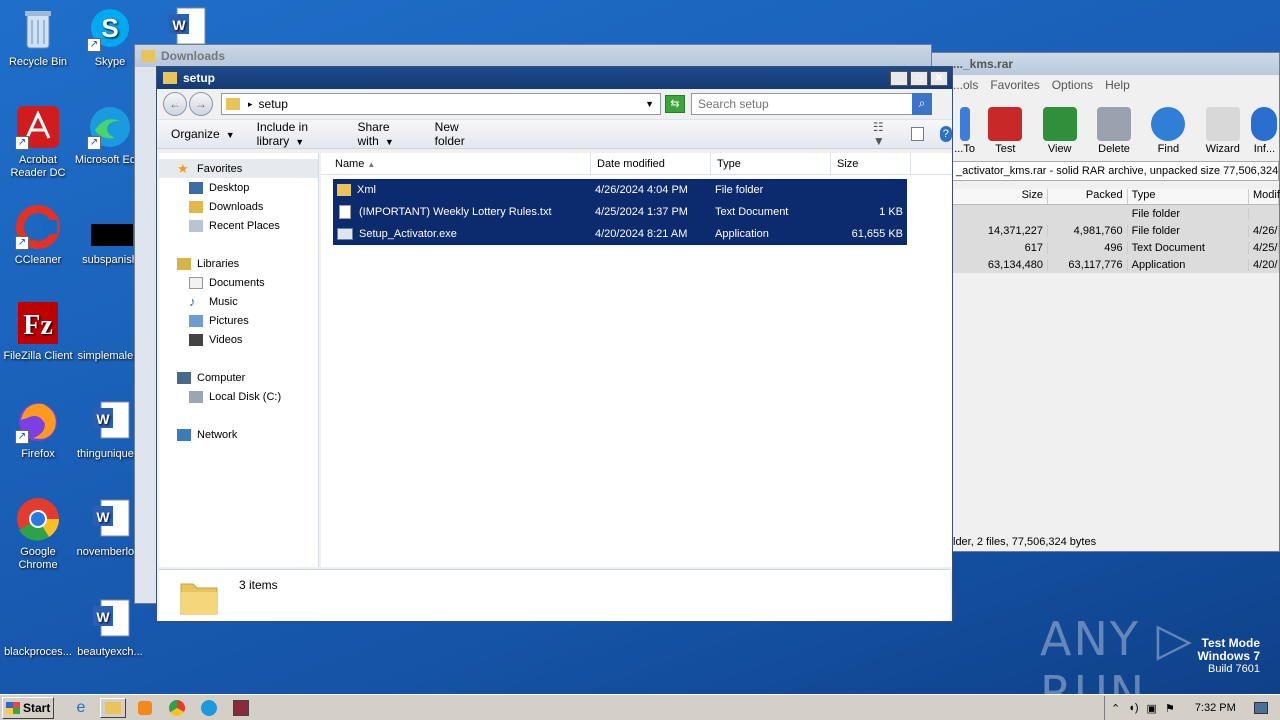 This screenshot has width=1280, height=720. I want to click on downloads-folder-icon, so click(196, 206).